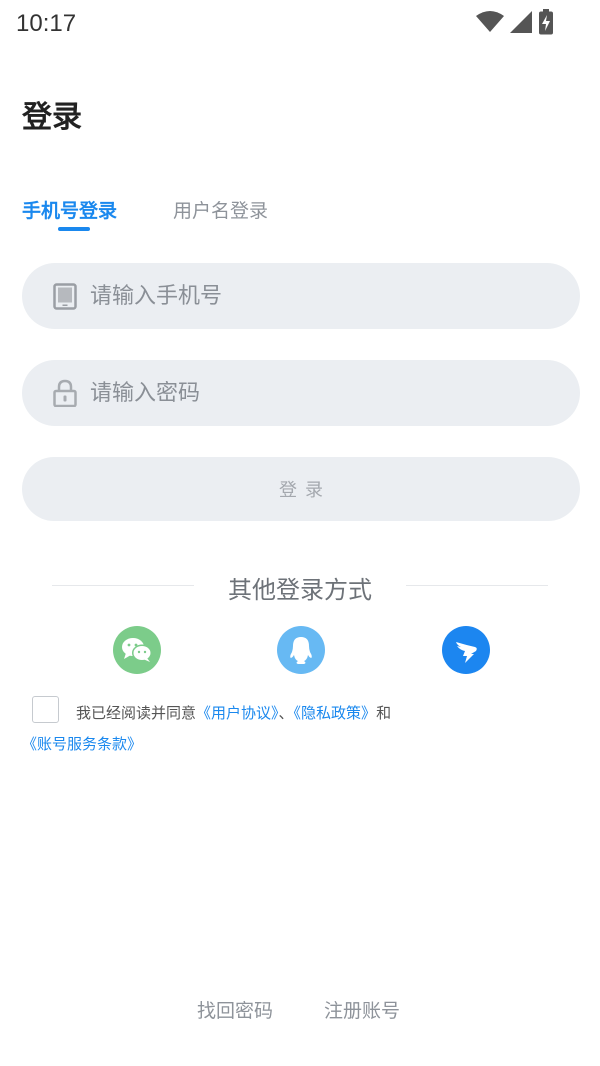  What do you see at coordinates (300, 590) in the screenshot?
I see `other-login-title: 其他登录方式` at bounding box center [300, 590].